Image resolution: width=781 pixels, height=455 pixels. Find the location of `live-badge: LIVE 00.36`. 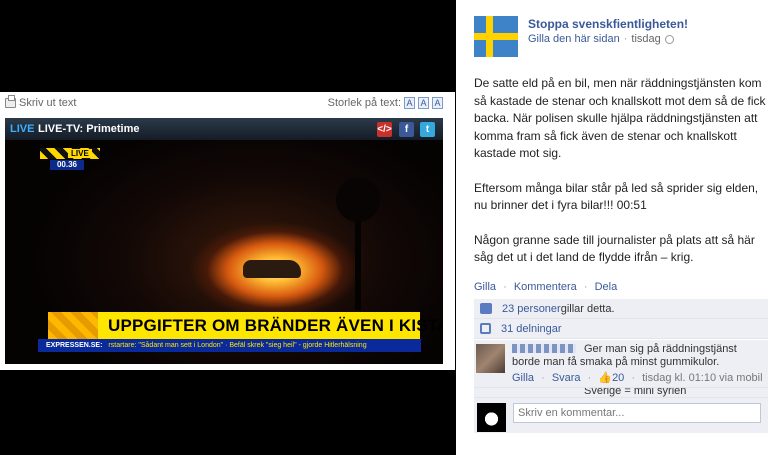

live-badge: LIVE 00.36 is located at coordinates (70, 159).